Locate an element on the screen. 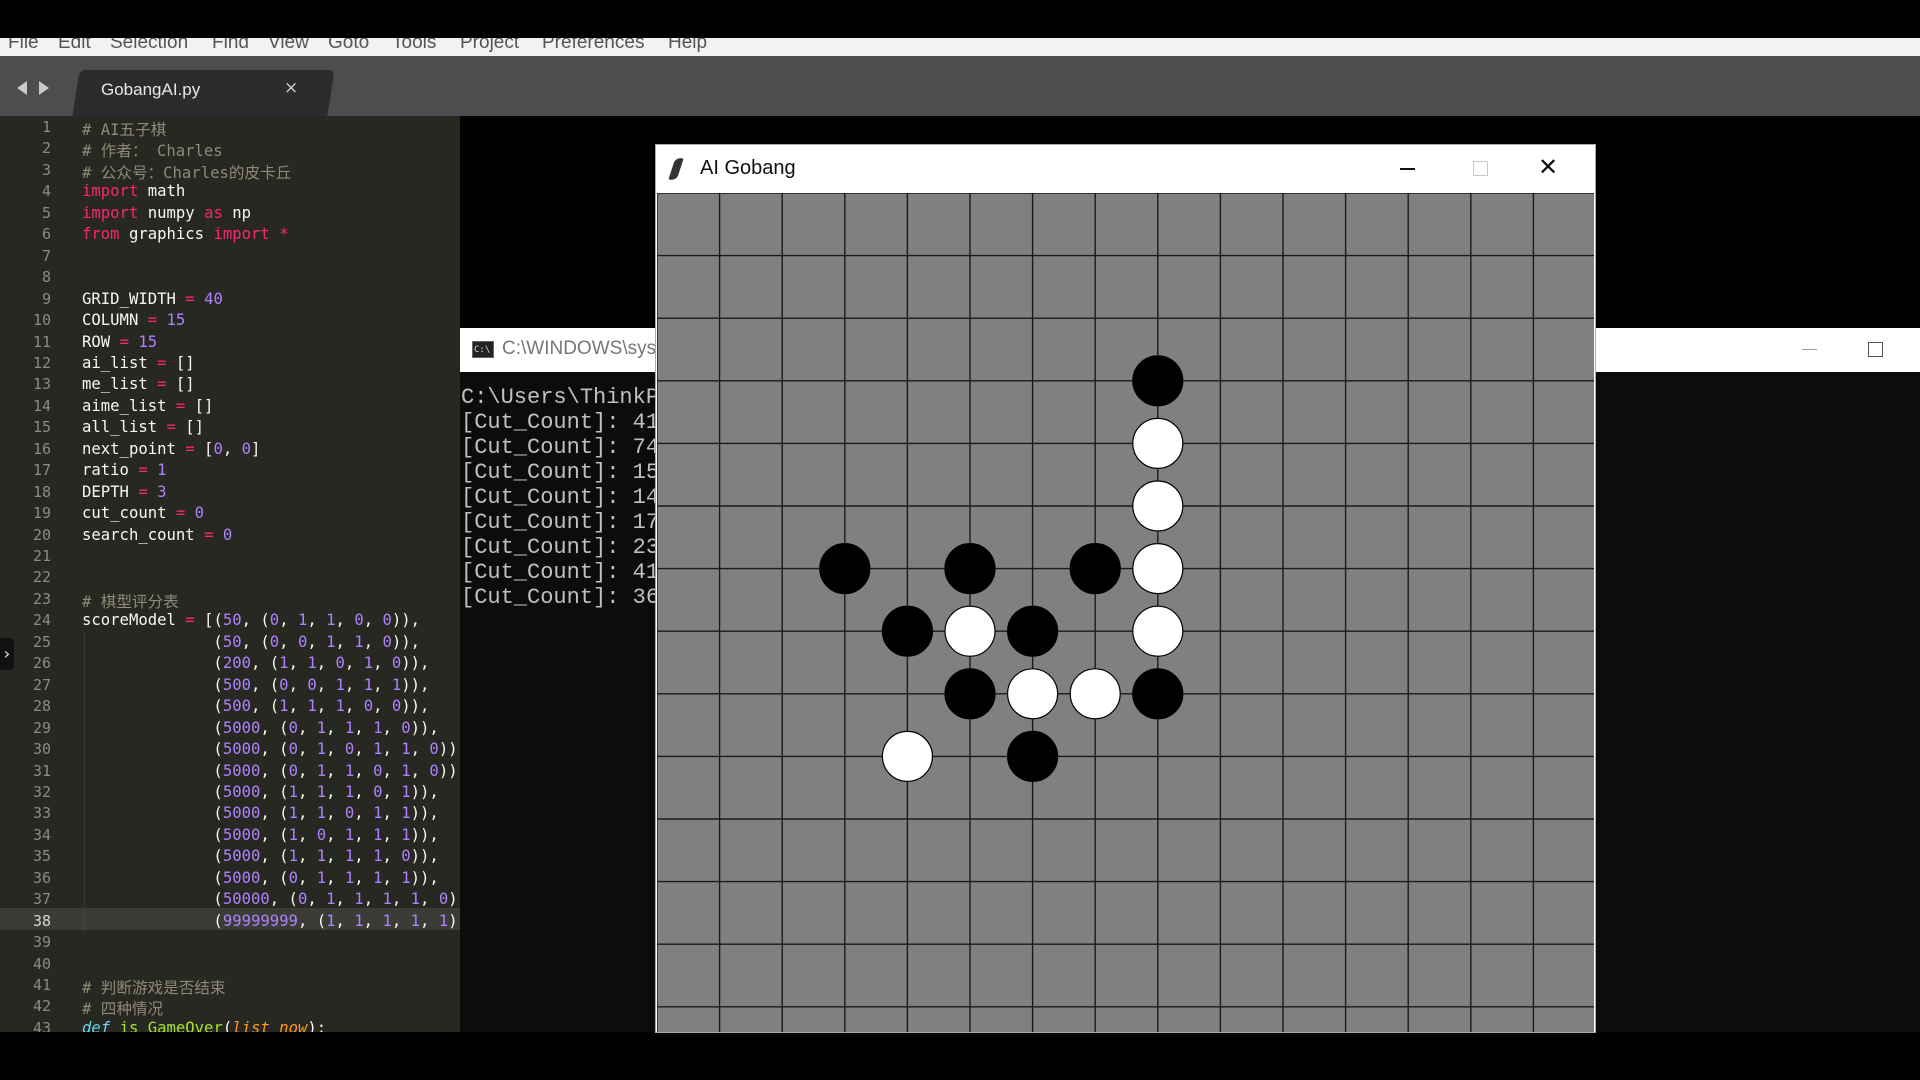 The height and width of the screenshot is (1080, 1920). line-number: 43 is located at coordinates (41, 1025).